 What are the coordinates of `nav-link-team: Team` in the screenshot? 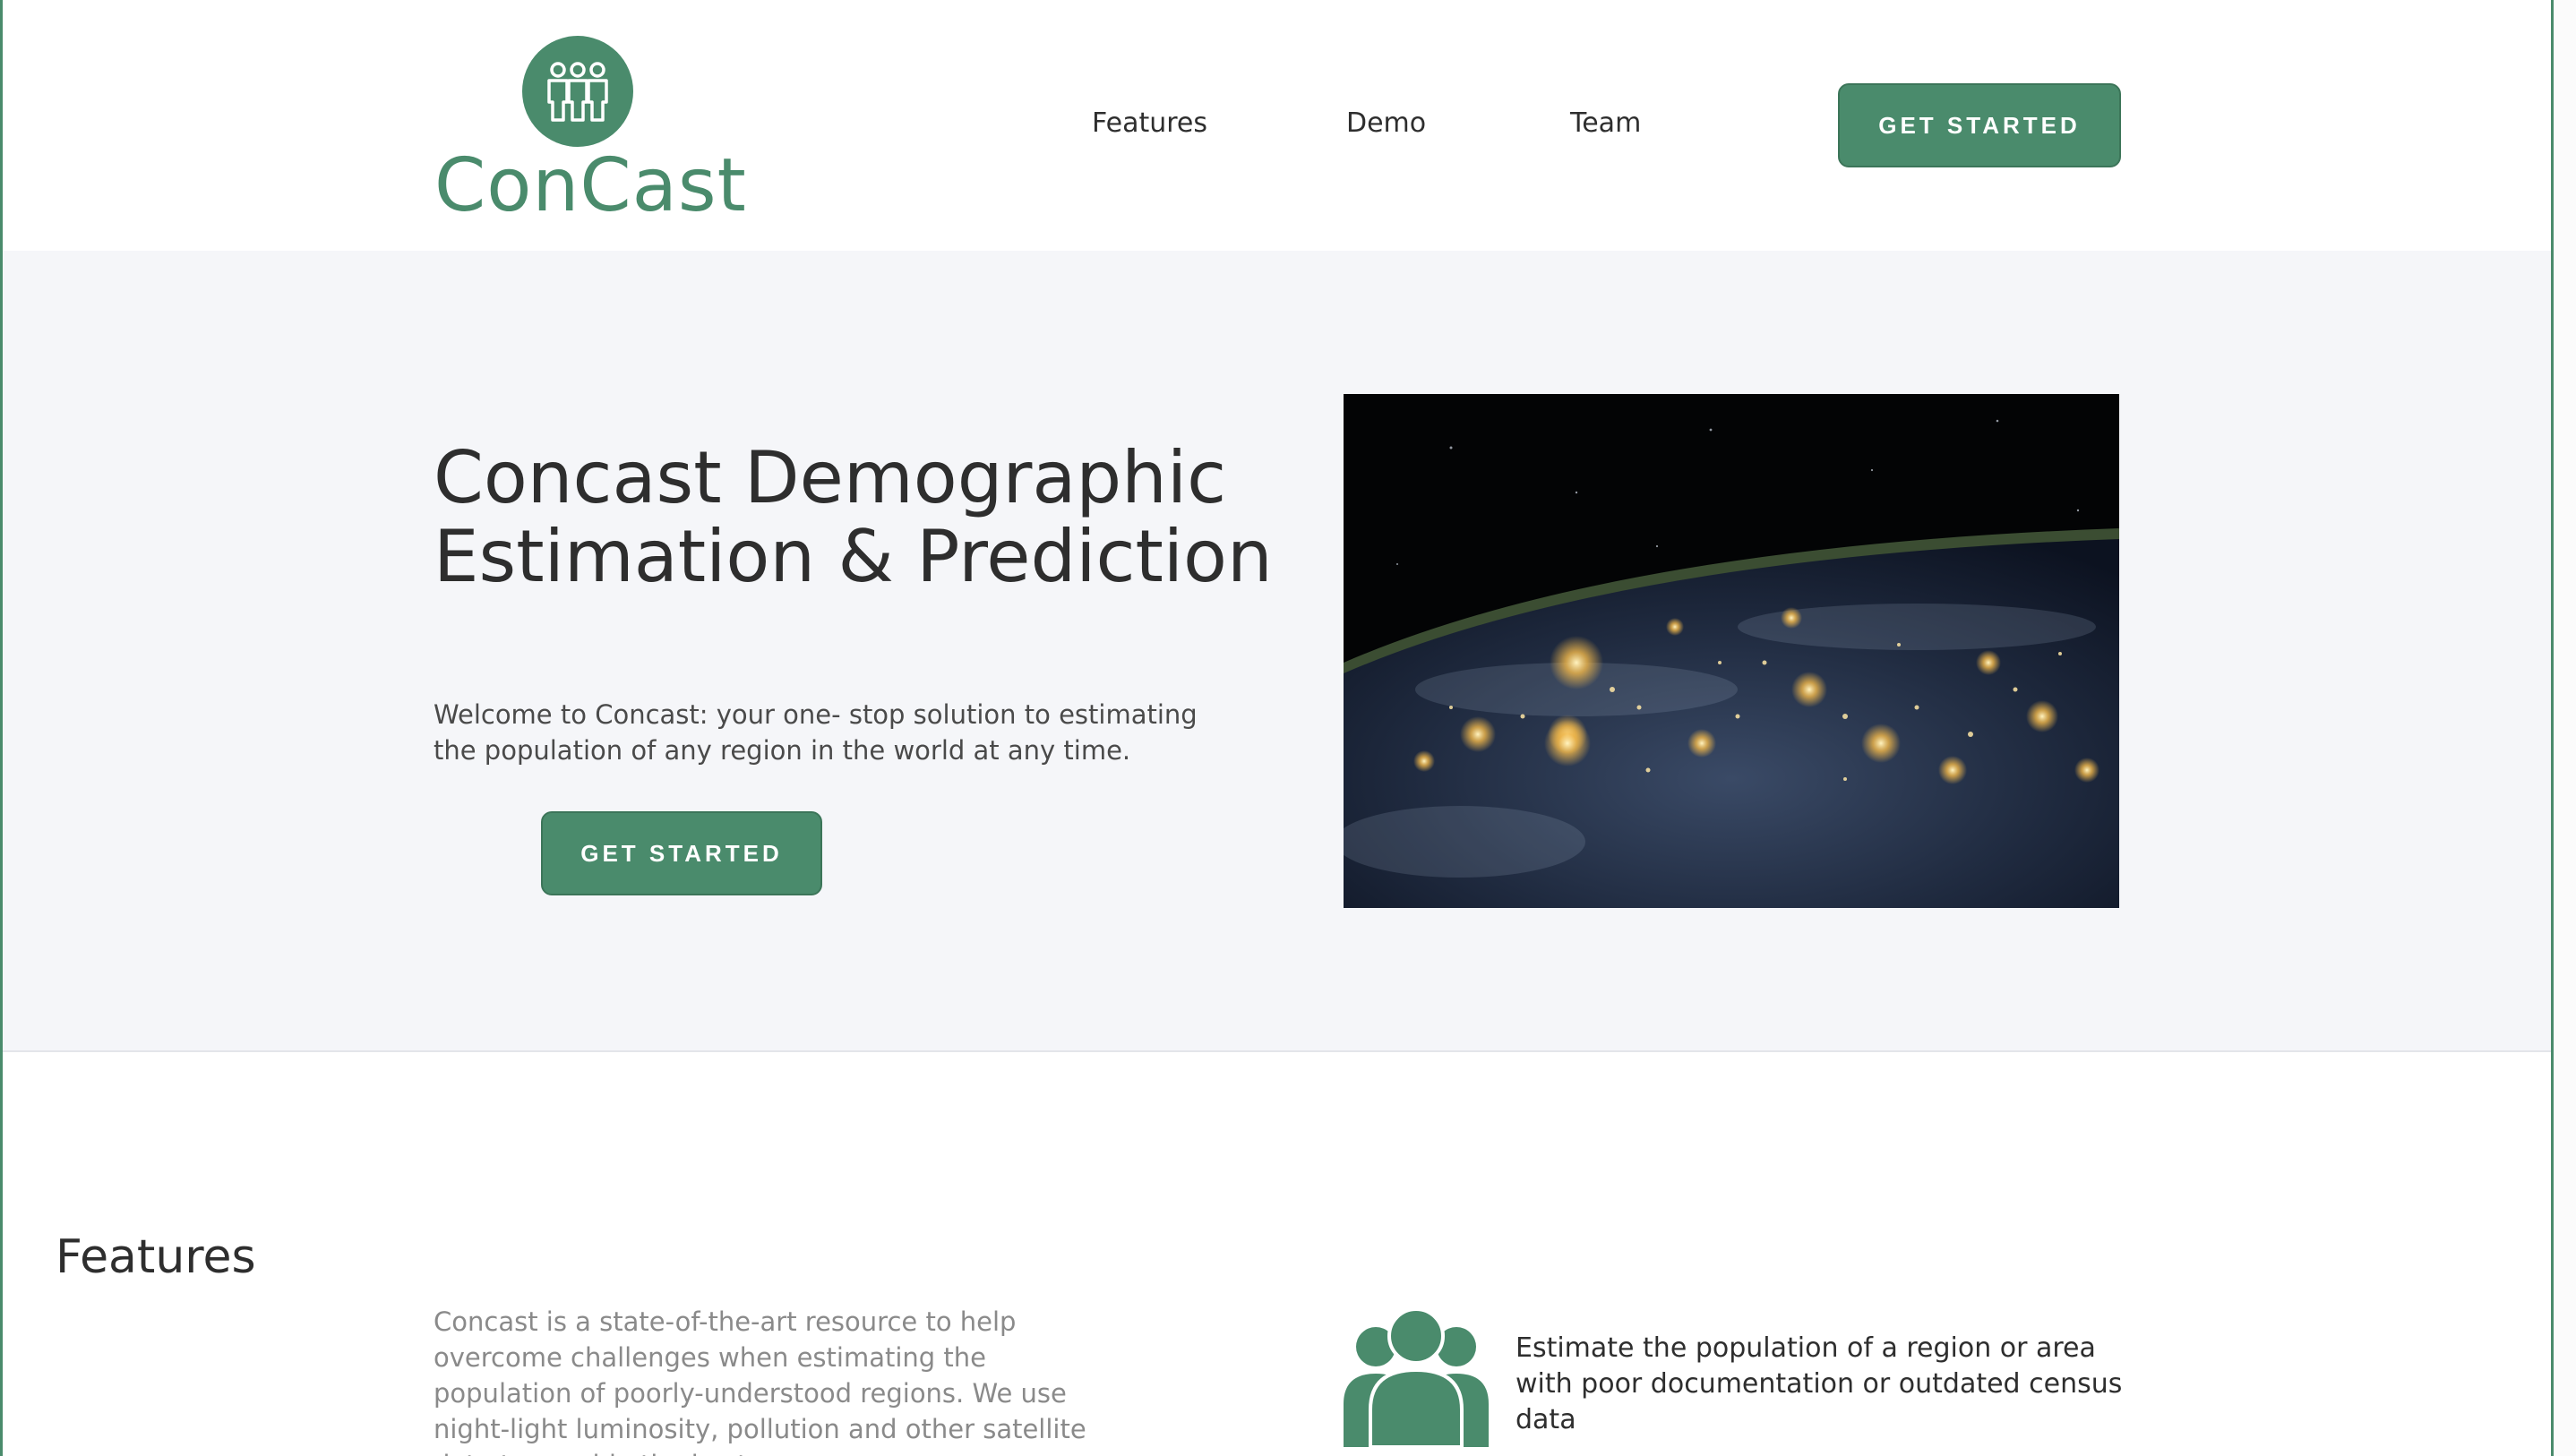 It's located at (1605, 123).